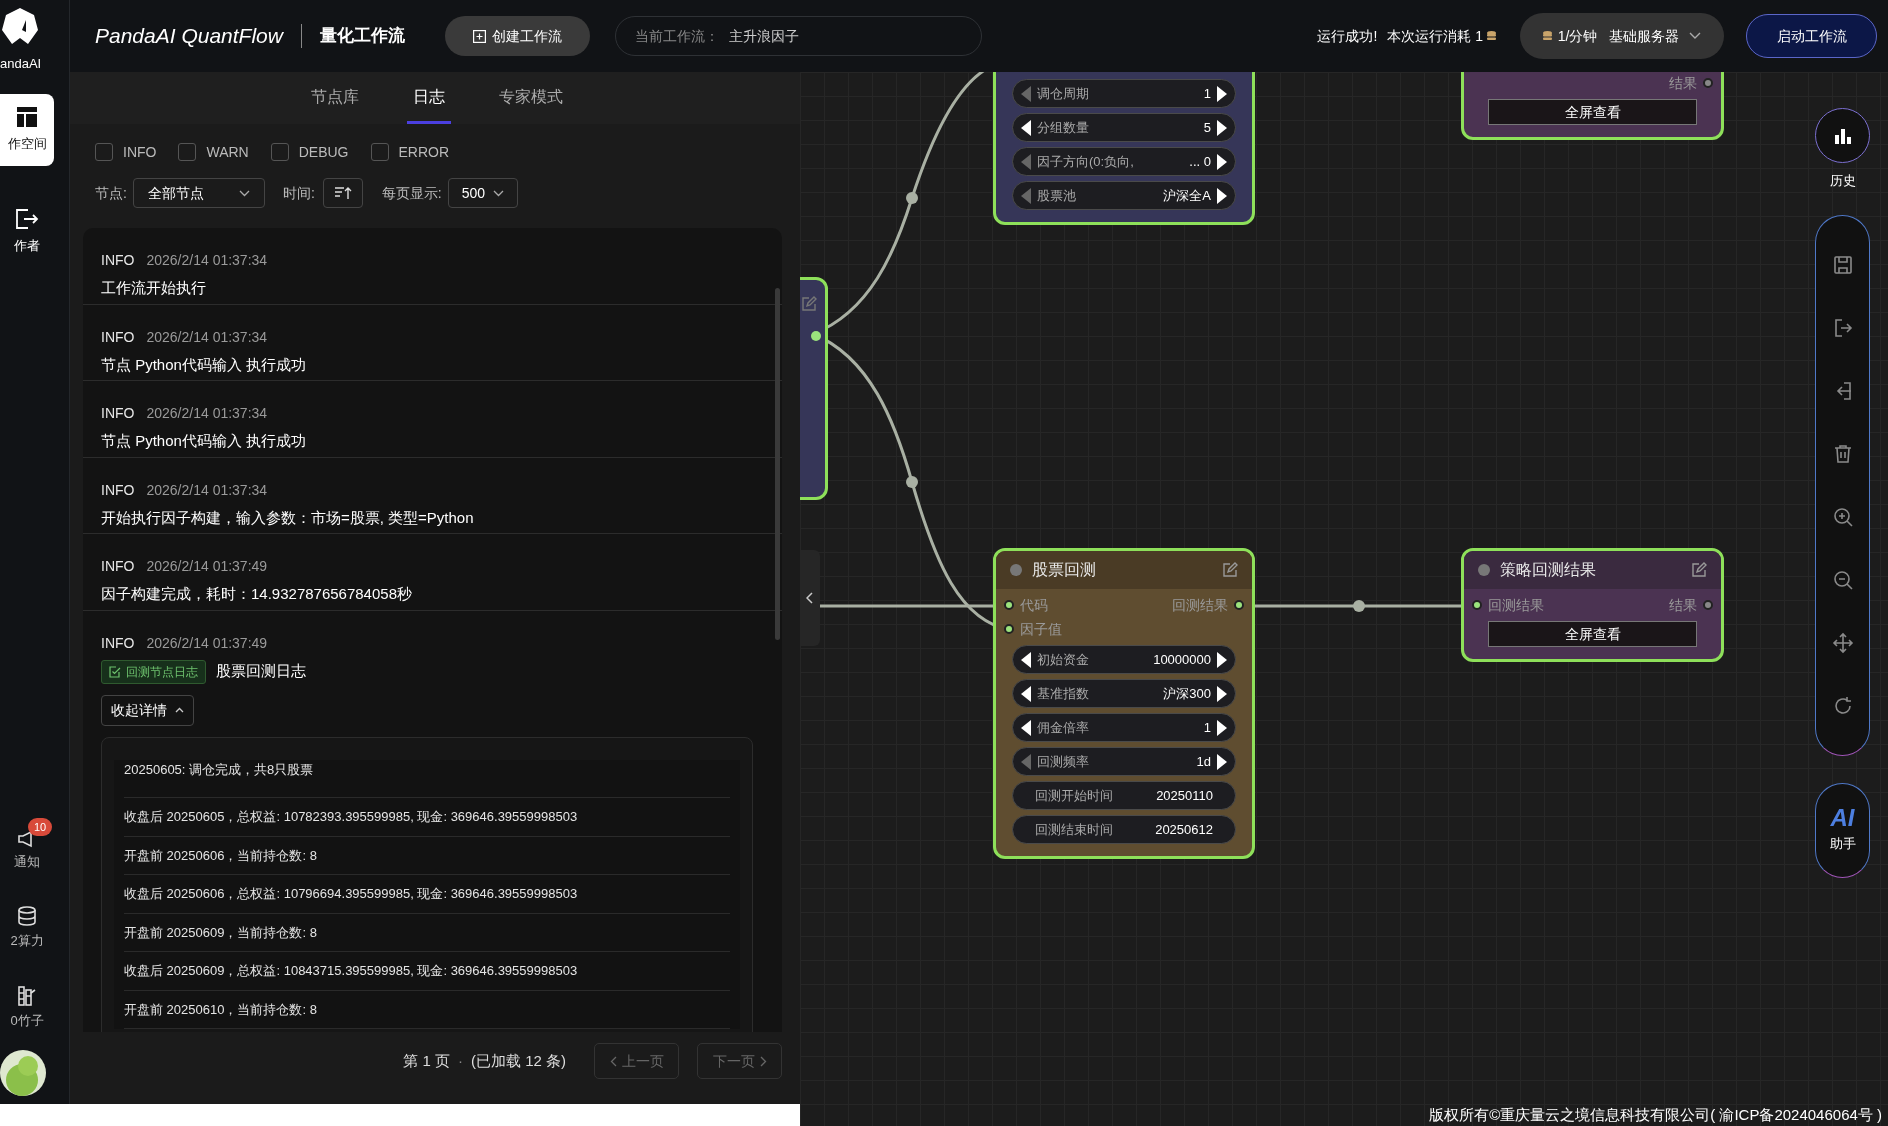  Describe the element at coordinates (1124, 761) in the screenshot. I see `stepper-field: 回测频率 1d` at that location.